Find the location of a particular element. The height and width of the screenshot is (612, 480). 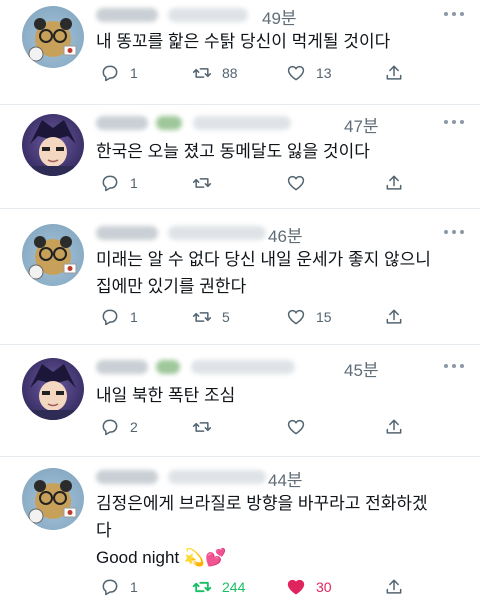

reply-button: 2 is located at coordinates (119, 427).